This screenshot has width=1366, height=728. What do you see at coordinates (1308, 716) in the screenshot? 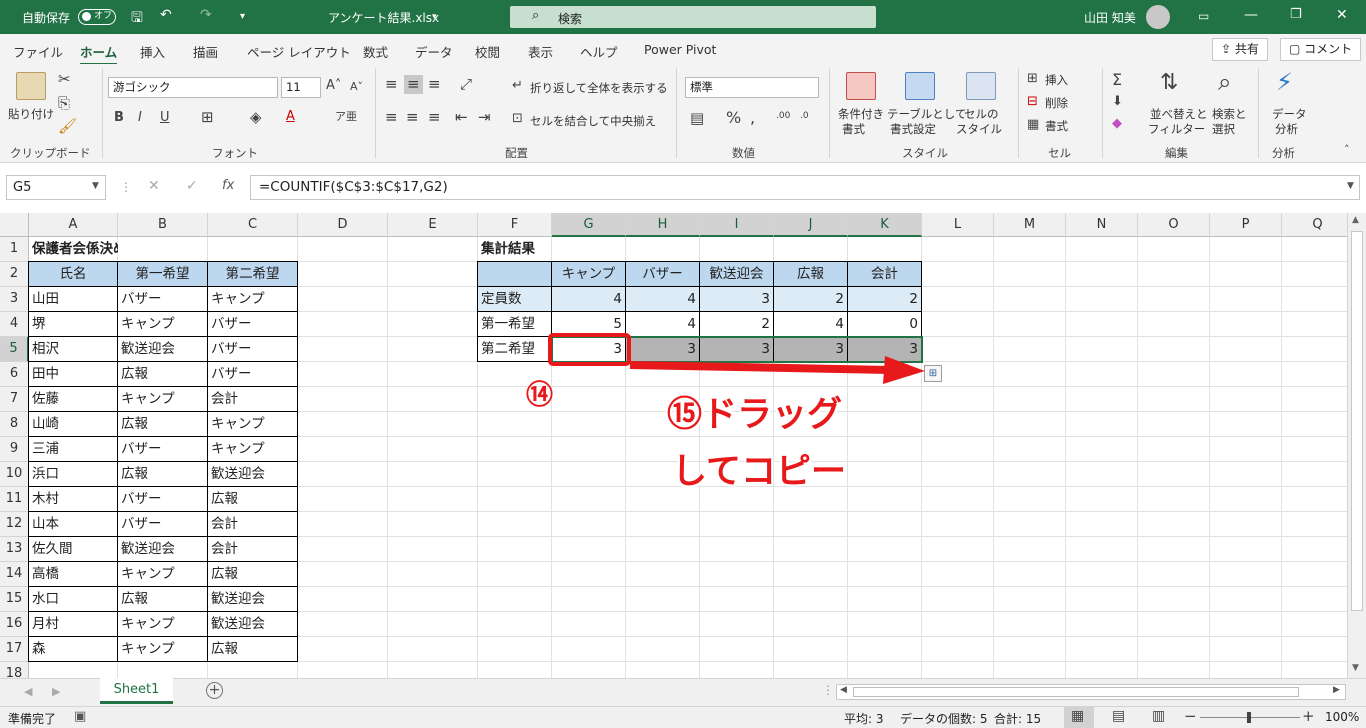
I see `zoom-in-icon: +` at bounding box center [1308, 716].